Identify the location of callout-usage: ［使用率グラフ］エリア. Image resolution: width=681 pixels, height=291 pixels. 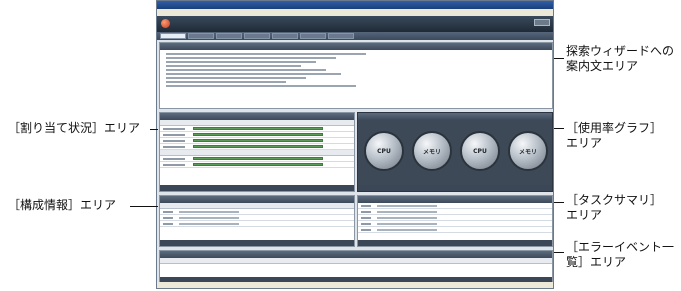
(616, 136).